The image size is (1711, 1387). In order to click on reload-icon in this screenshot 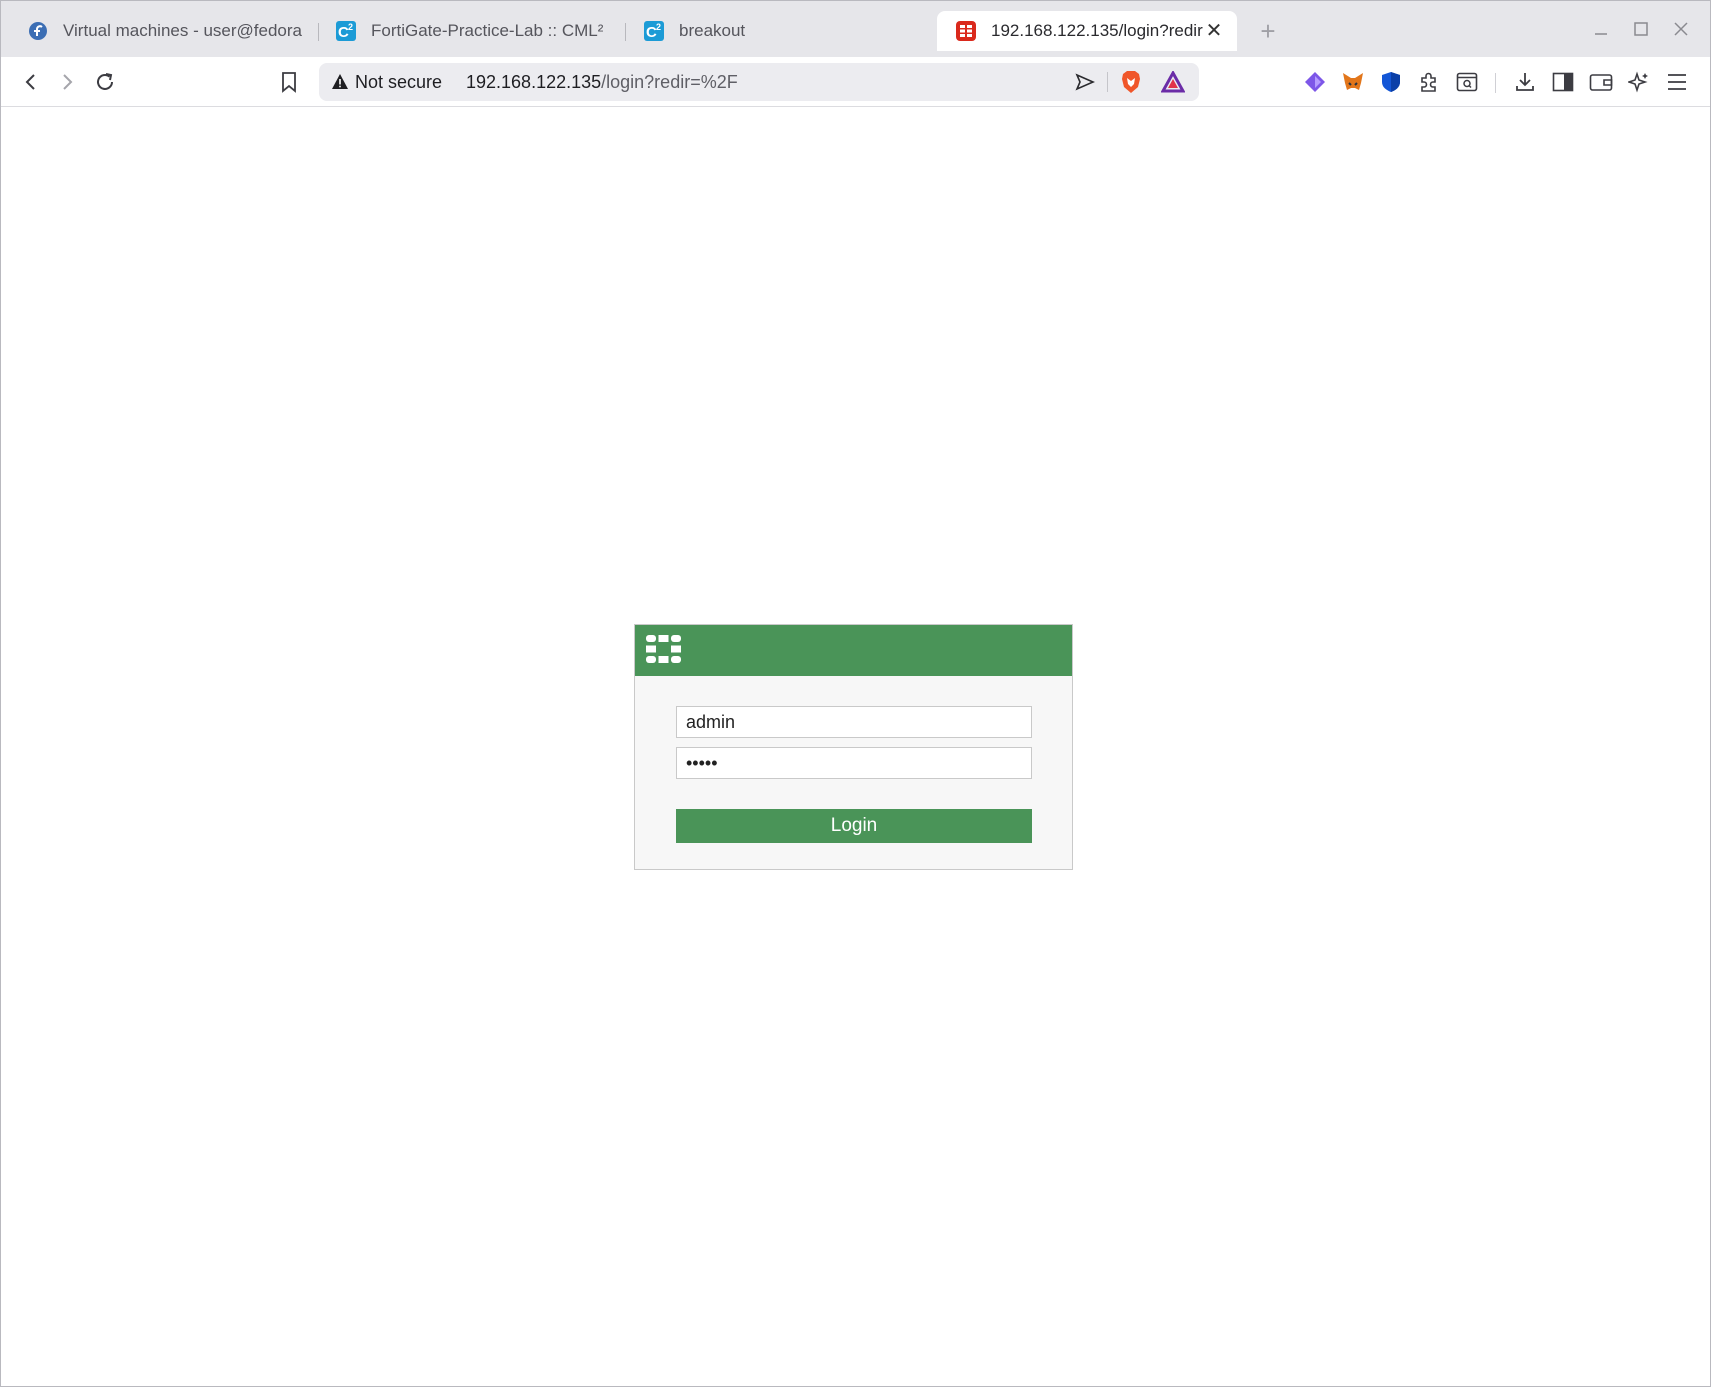, I will do `click(105, 82)`.